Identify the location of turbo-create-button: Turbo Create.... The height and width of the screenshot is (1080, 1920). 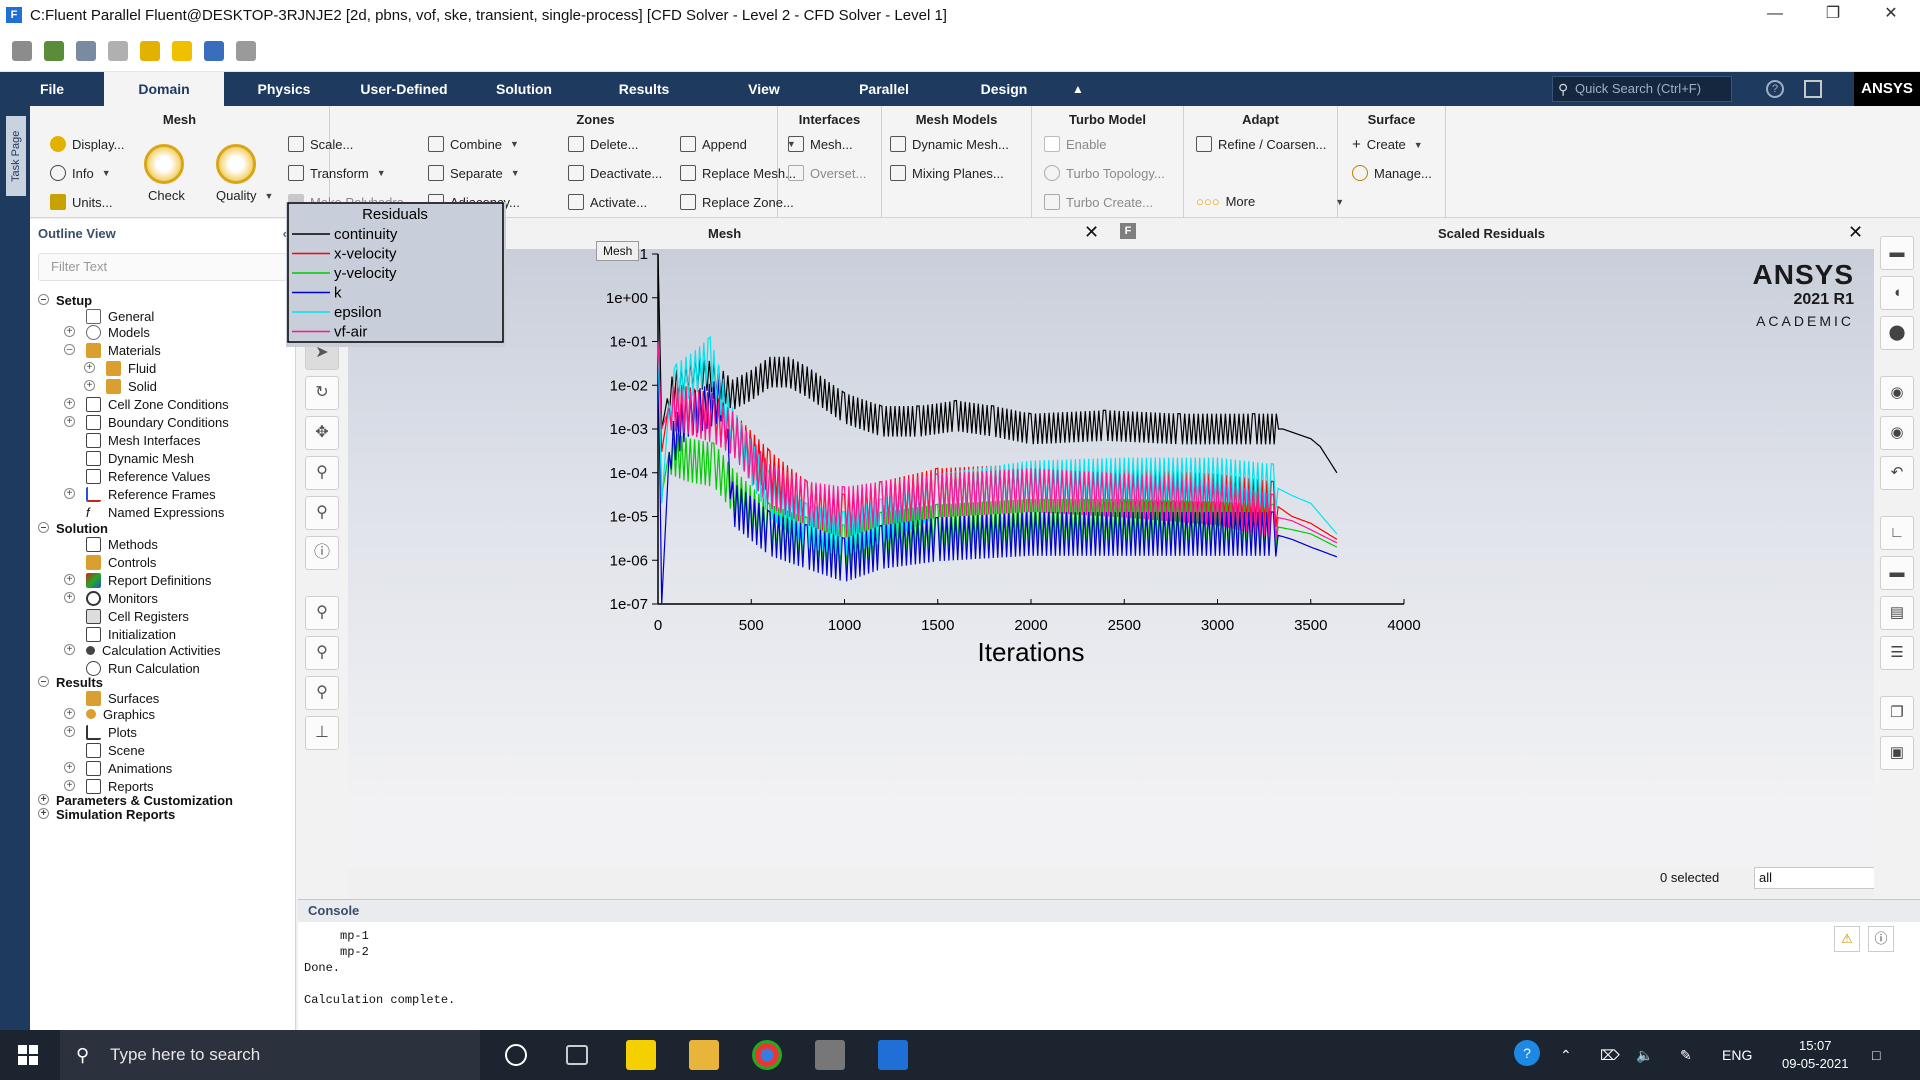
(1098, 202).